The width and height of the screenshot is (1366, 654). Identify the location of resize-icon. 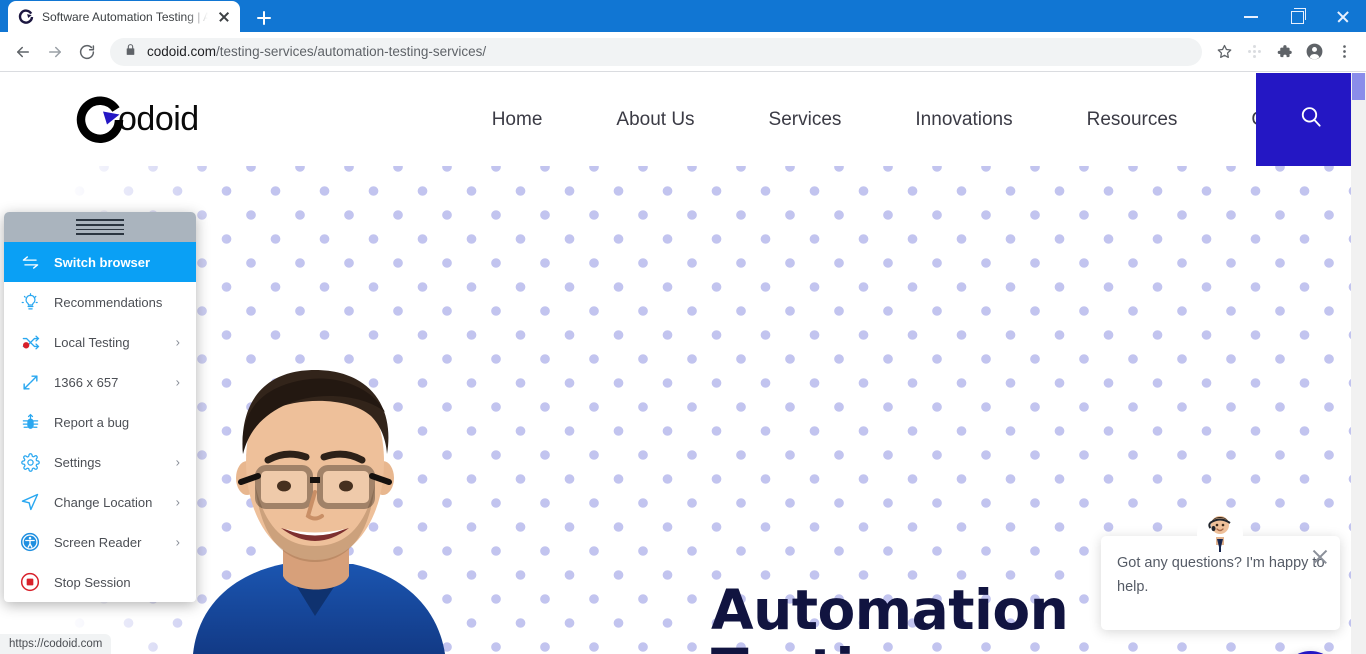
(30, 382).